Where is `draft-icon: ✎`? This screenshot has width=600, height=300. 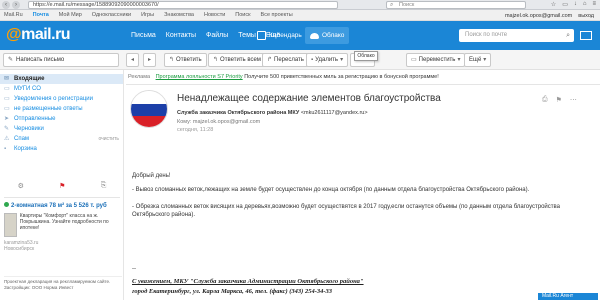 draft-icon: ✎ is located at coordinates (7, 129).